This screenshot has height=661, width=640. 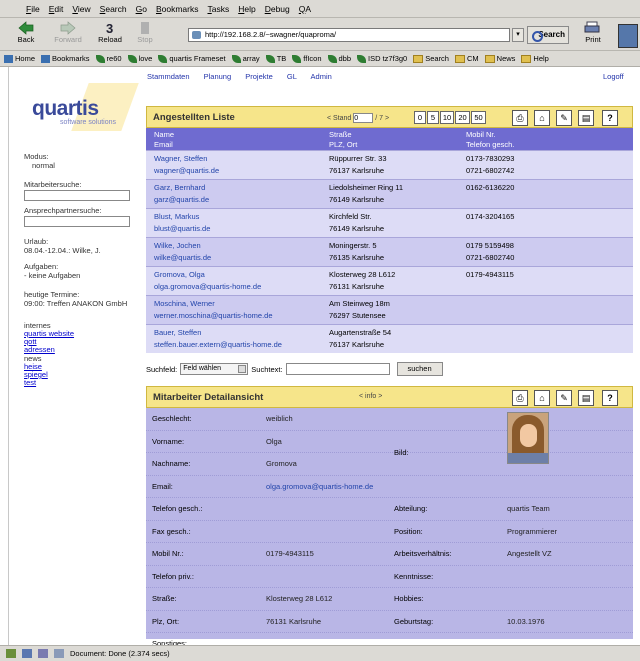 What do you see at coordinates (164, 598) in the screenshot?
I see `detail-label: Straße:` at bounding box center [164, 598].